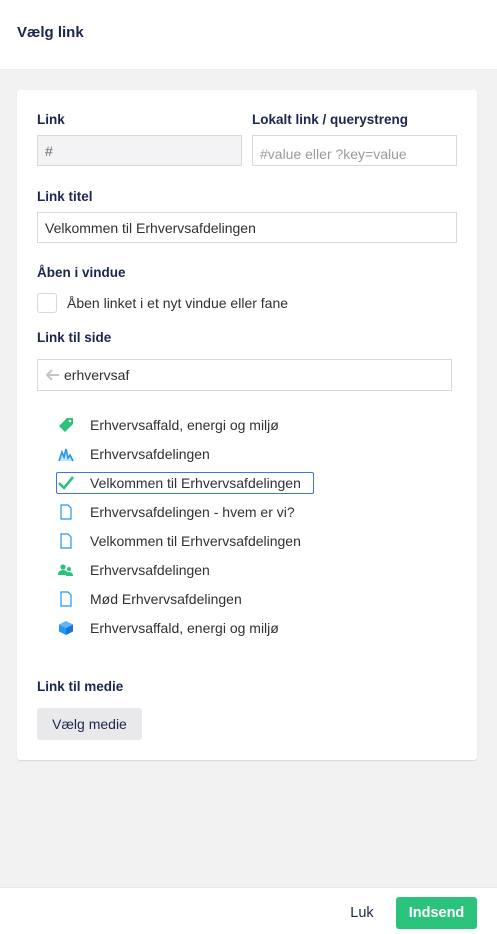 The width and height of the screenshot is (497, 934). I want to click on result-item-selected: Velkommen til Erhvervsafdelingen, so click(185, 483).